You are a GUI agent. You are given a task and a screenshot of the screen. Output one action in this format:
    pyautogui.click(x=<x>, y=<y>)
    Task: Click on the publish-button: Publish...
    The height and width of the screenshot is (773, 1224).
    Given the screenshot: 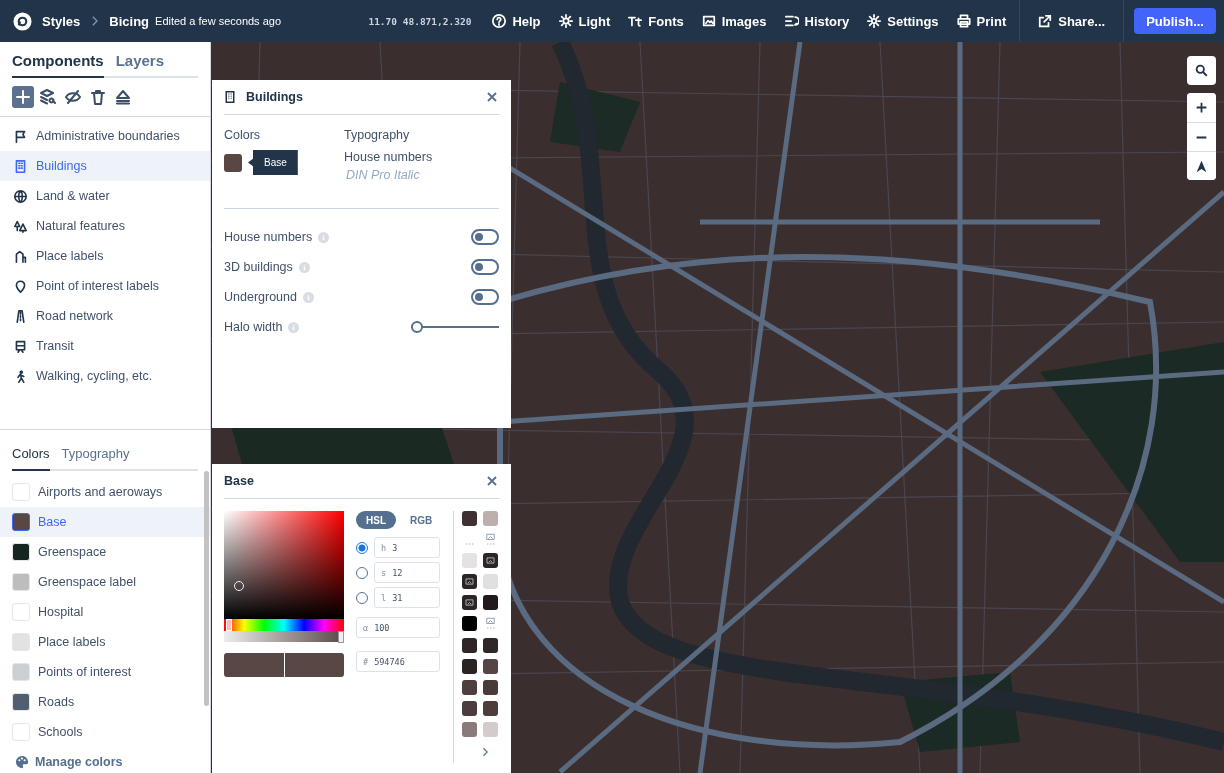 What is the action you would take?
    pyautogui.click(x=1175, y=21)
    